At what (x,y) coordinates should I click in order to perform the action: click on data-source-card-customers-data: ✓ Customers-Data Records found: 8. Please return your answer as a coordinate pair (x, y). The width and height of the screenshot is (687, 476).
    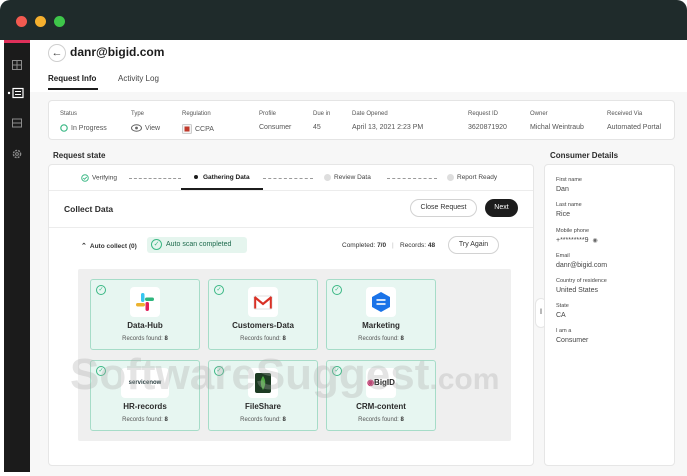
    Looking at the image, I should click on (263, 314).